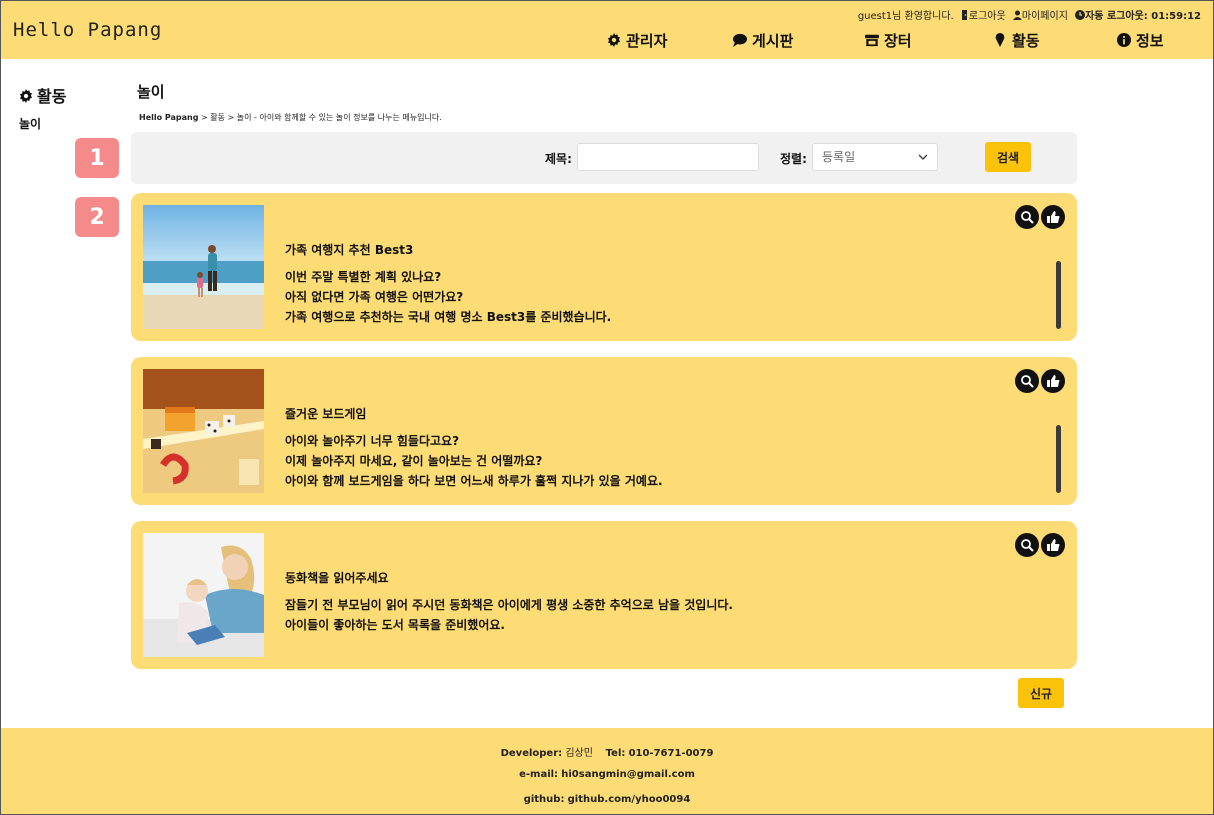  Describe the element at coordinates (773, 40) in the screenshot. I see `nav-board-label: 게시판` at that location.